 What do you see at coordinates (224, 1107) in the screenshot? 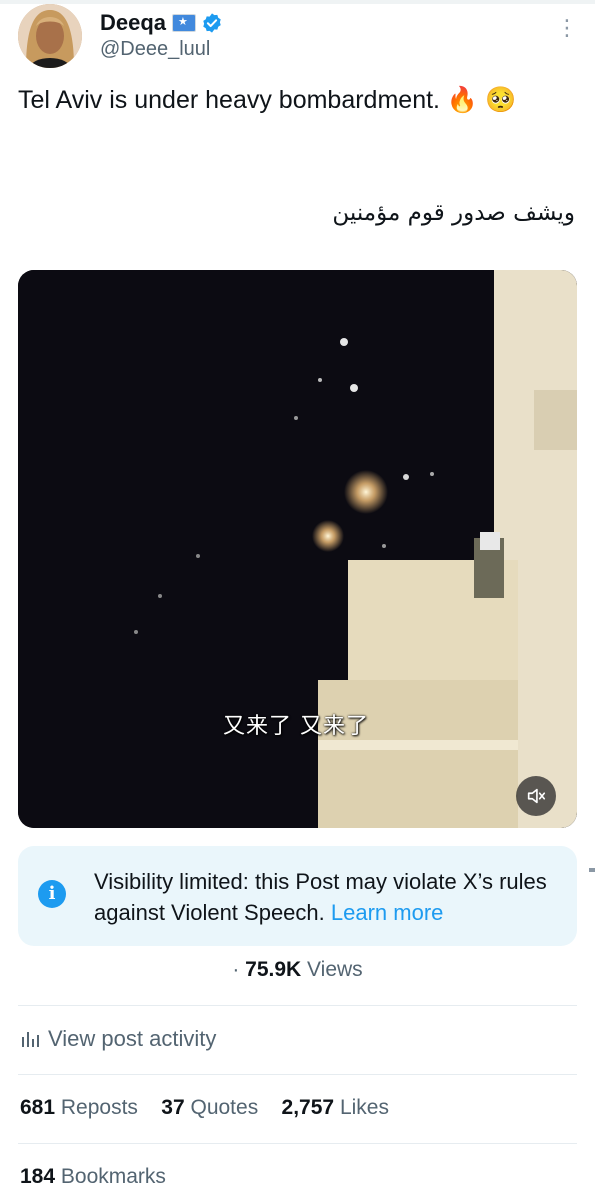
I see `quotes-label: Quotes` at bounding box center [224, 1107].